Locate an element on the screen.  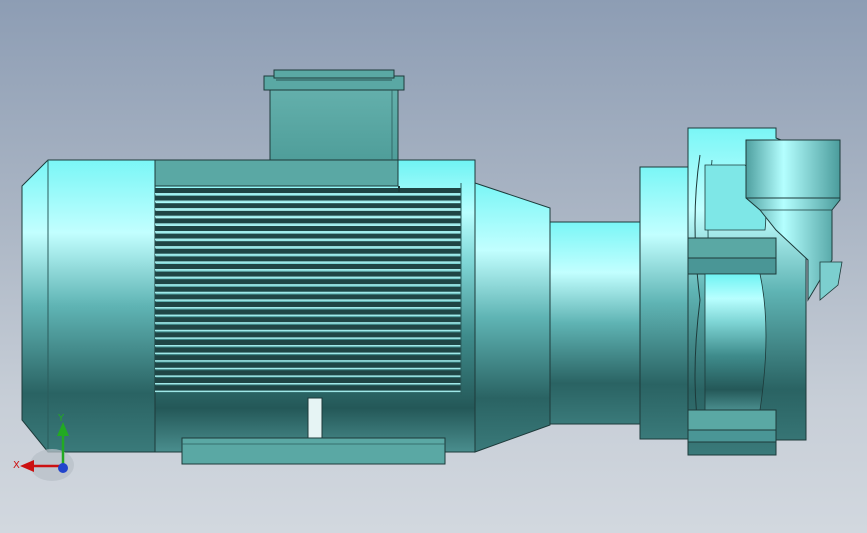
cooling-fins is located at coordinates (308, 290).